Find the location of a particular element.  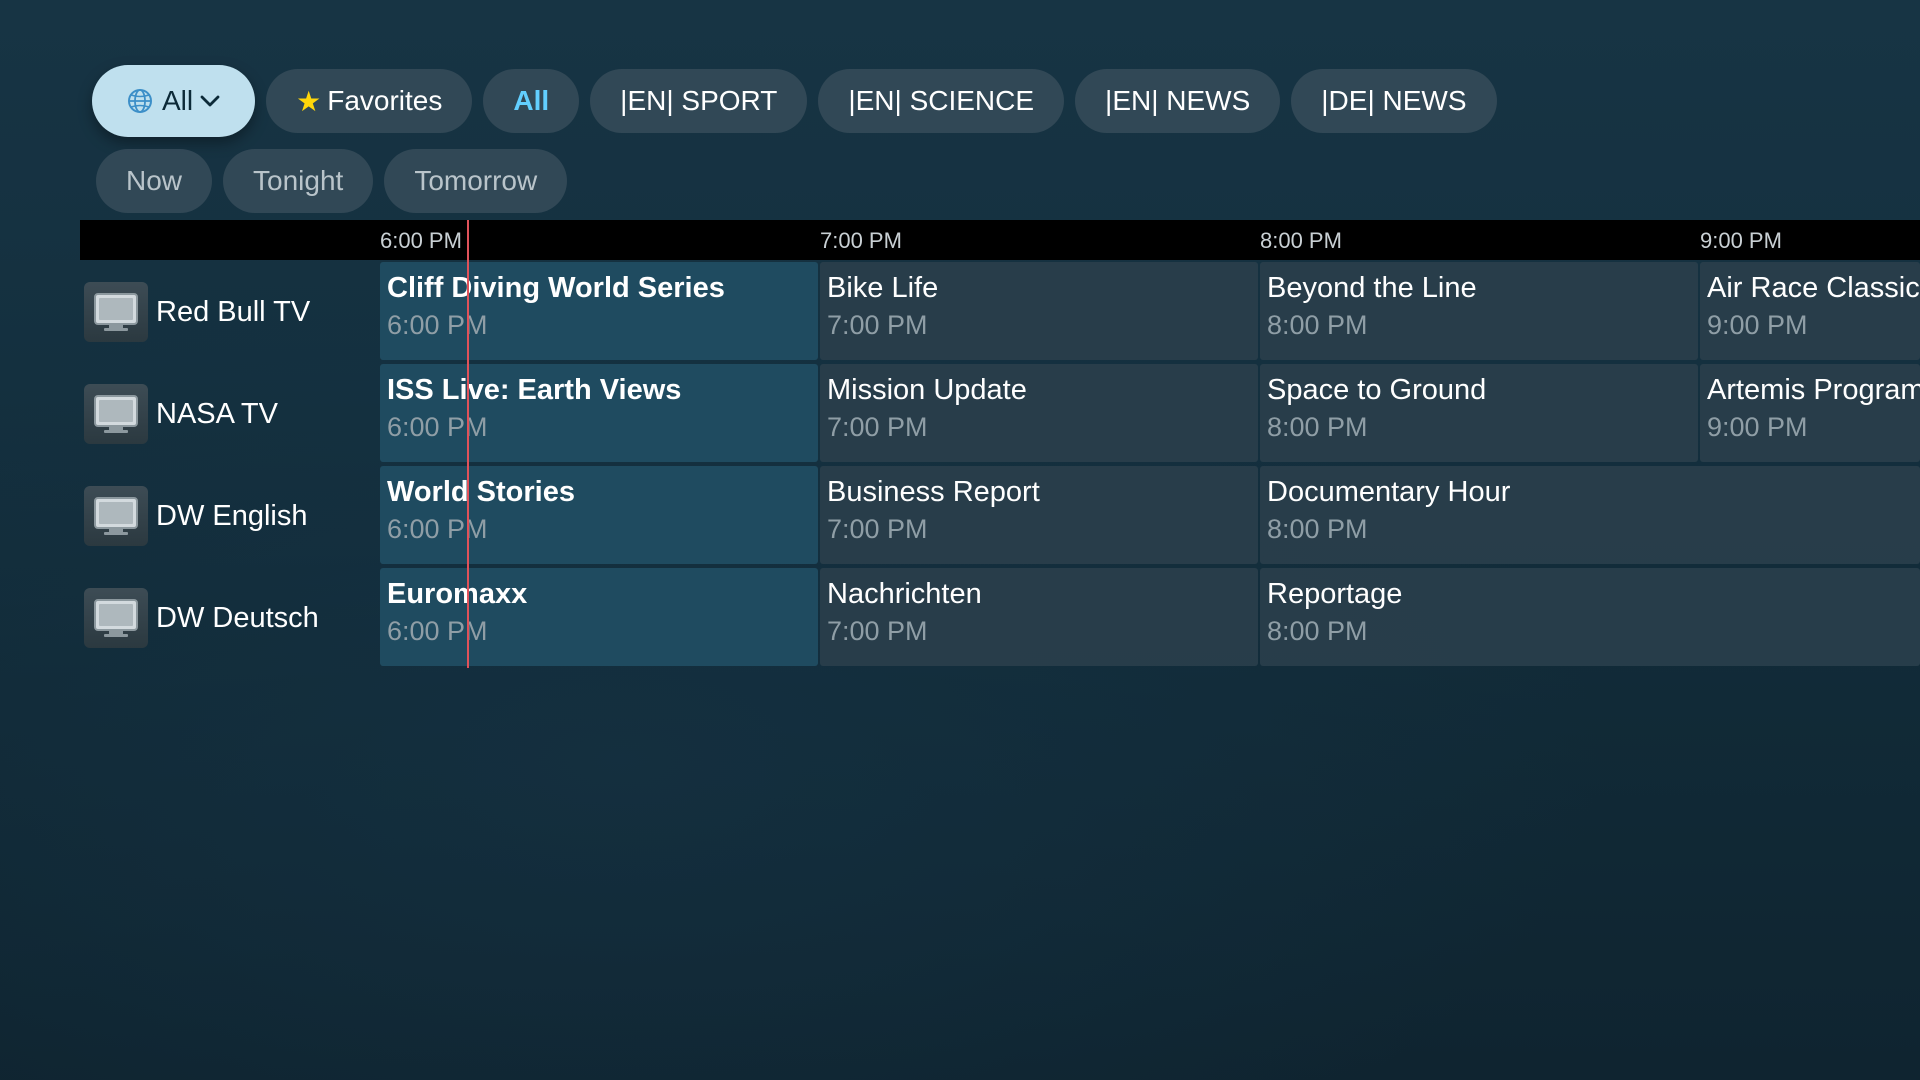

program-title: Artemis Program is located at coordinates (1813, 390).